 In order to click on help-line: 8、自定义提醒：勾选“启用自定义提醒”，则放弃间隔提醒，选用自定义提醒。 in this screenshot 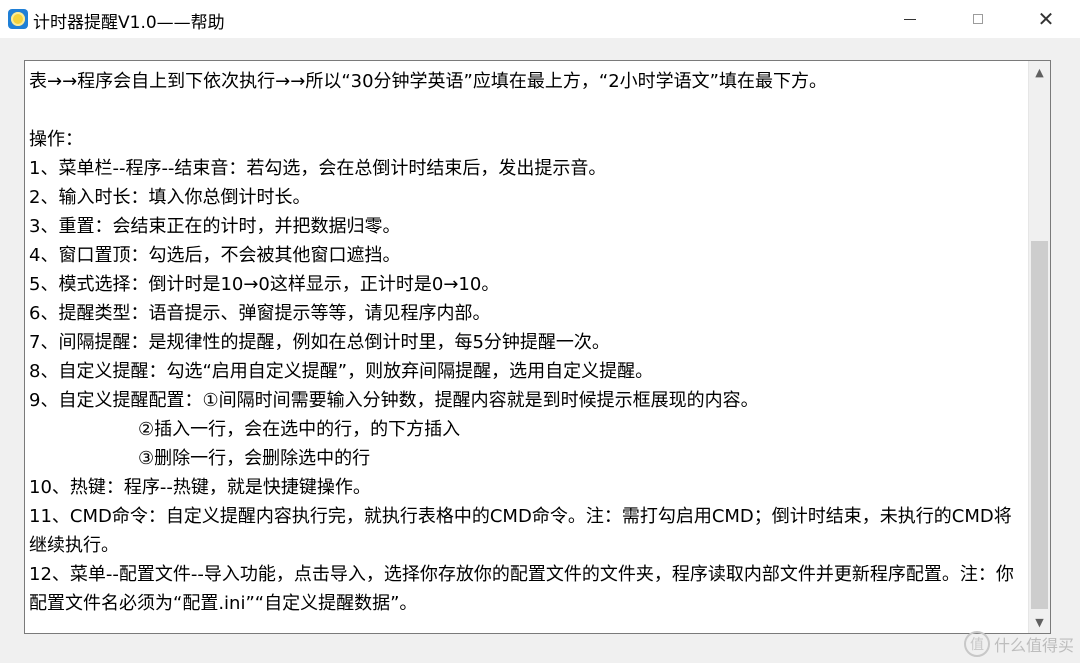, I will do `click(341, 371)`.